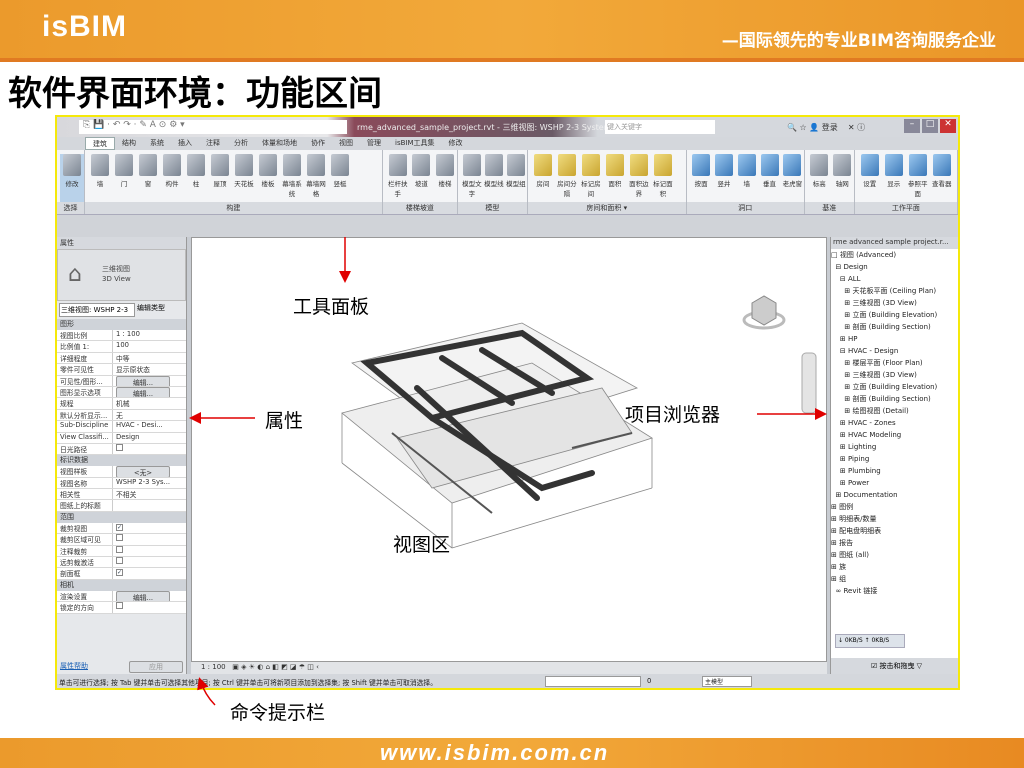  What do you see at coordinates (278, 713) in the screenshot?
I see `label-command: 命令提示栏` at bounding box center [278, 713].